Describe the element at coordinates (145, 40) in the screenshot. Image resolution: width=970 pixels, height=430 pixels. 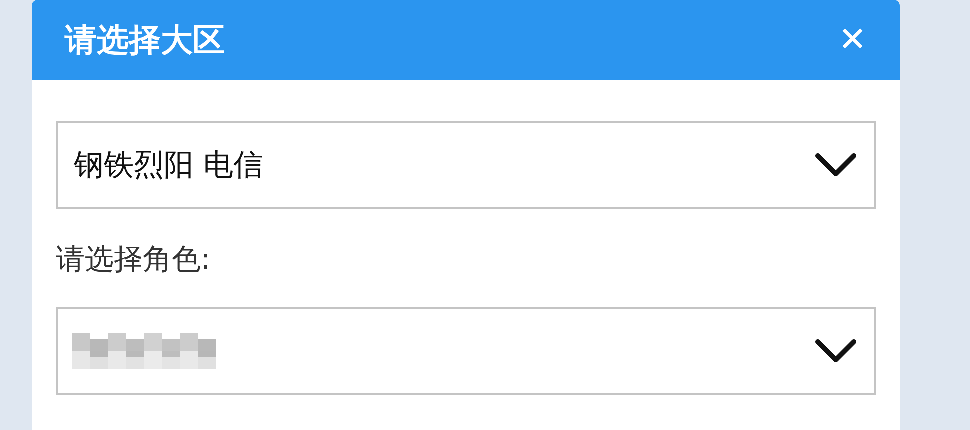
I see `dialog-title: 请选择大区` at that location.